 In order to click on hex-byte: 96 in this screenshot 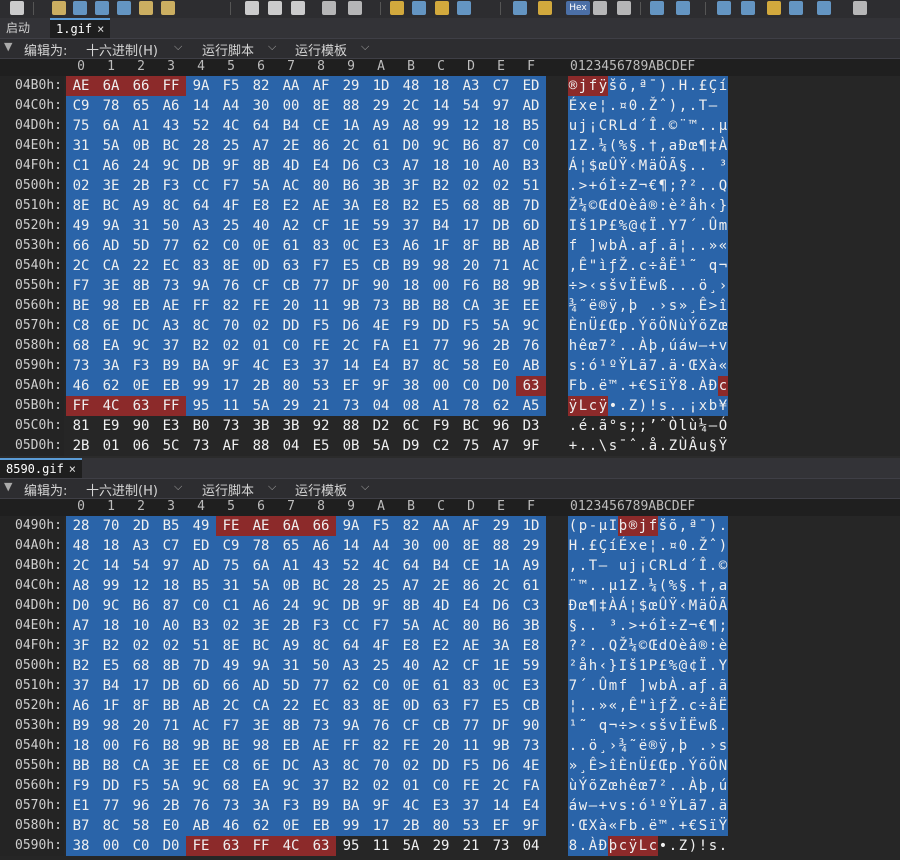, I will do `click(501, 426)`.